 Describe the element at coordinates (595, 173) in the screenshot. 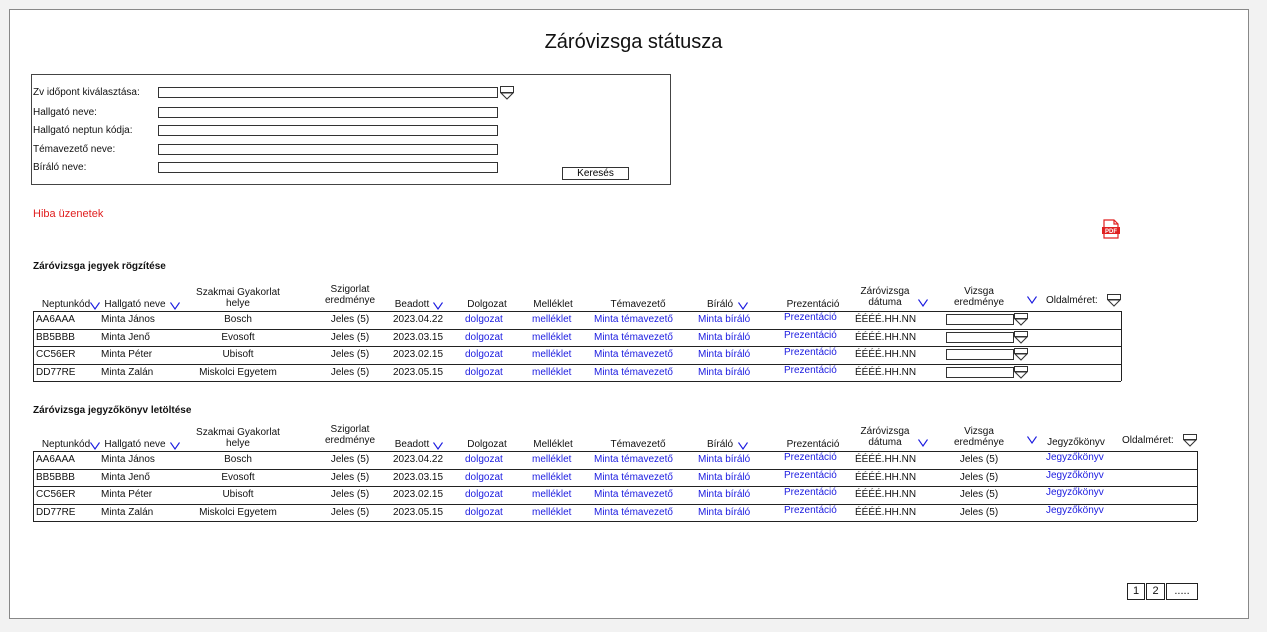

I see `search-button: Keresés` at that location.